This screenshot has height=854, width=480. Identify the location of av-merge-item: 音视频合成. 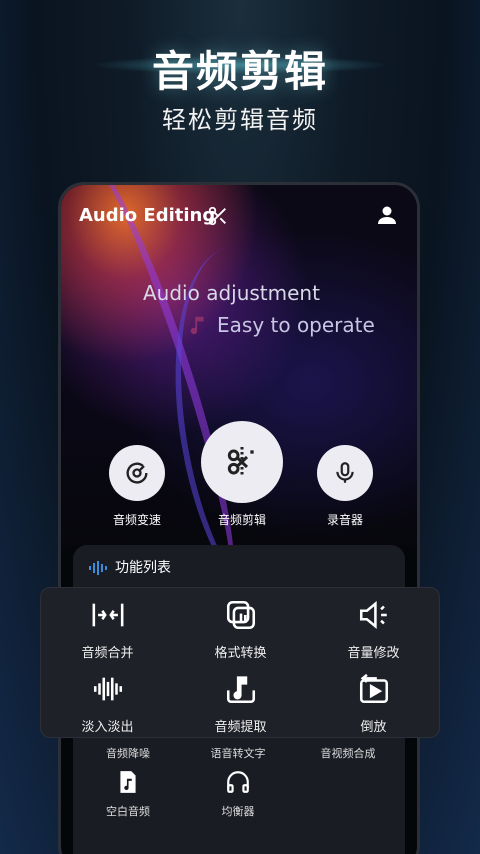
(348, 753).